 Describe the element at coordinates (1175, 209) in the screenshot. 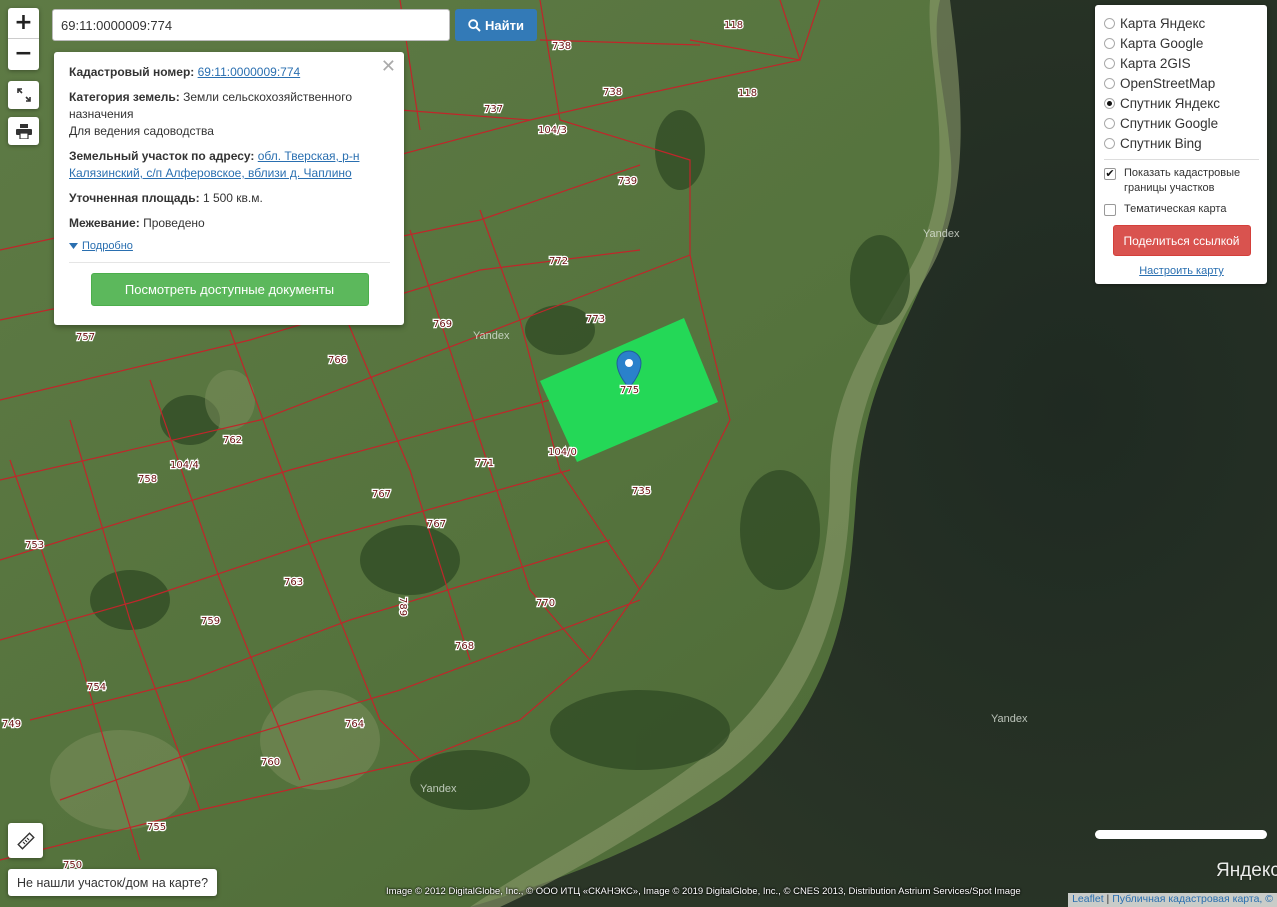

I see `thematic-map-label: Тематическая карта` at that location.